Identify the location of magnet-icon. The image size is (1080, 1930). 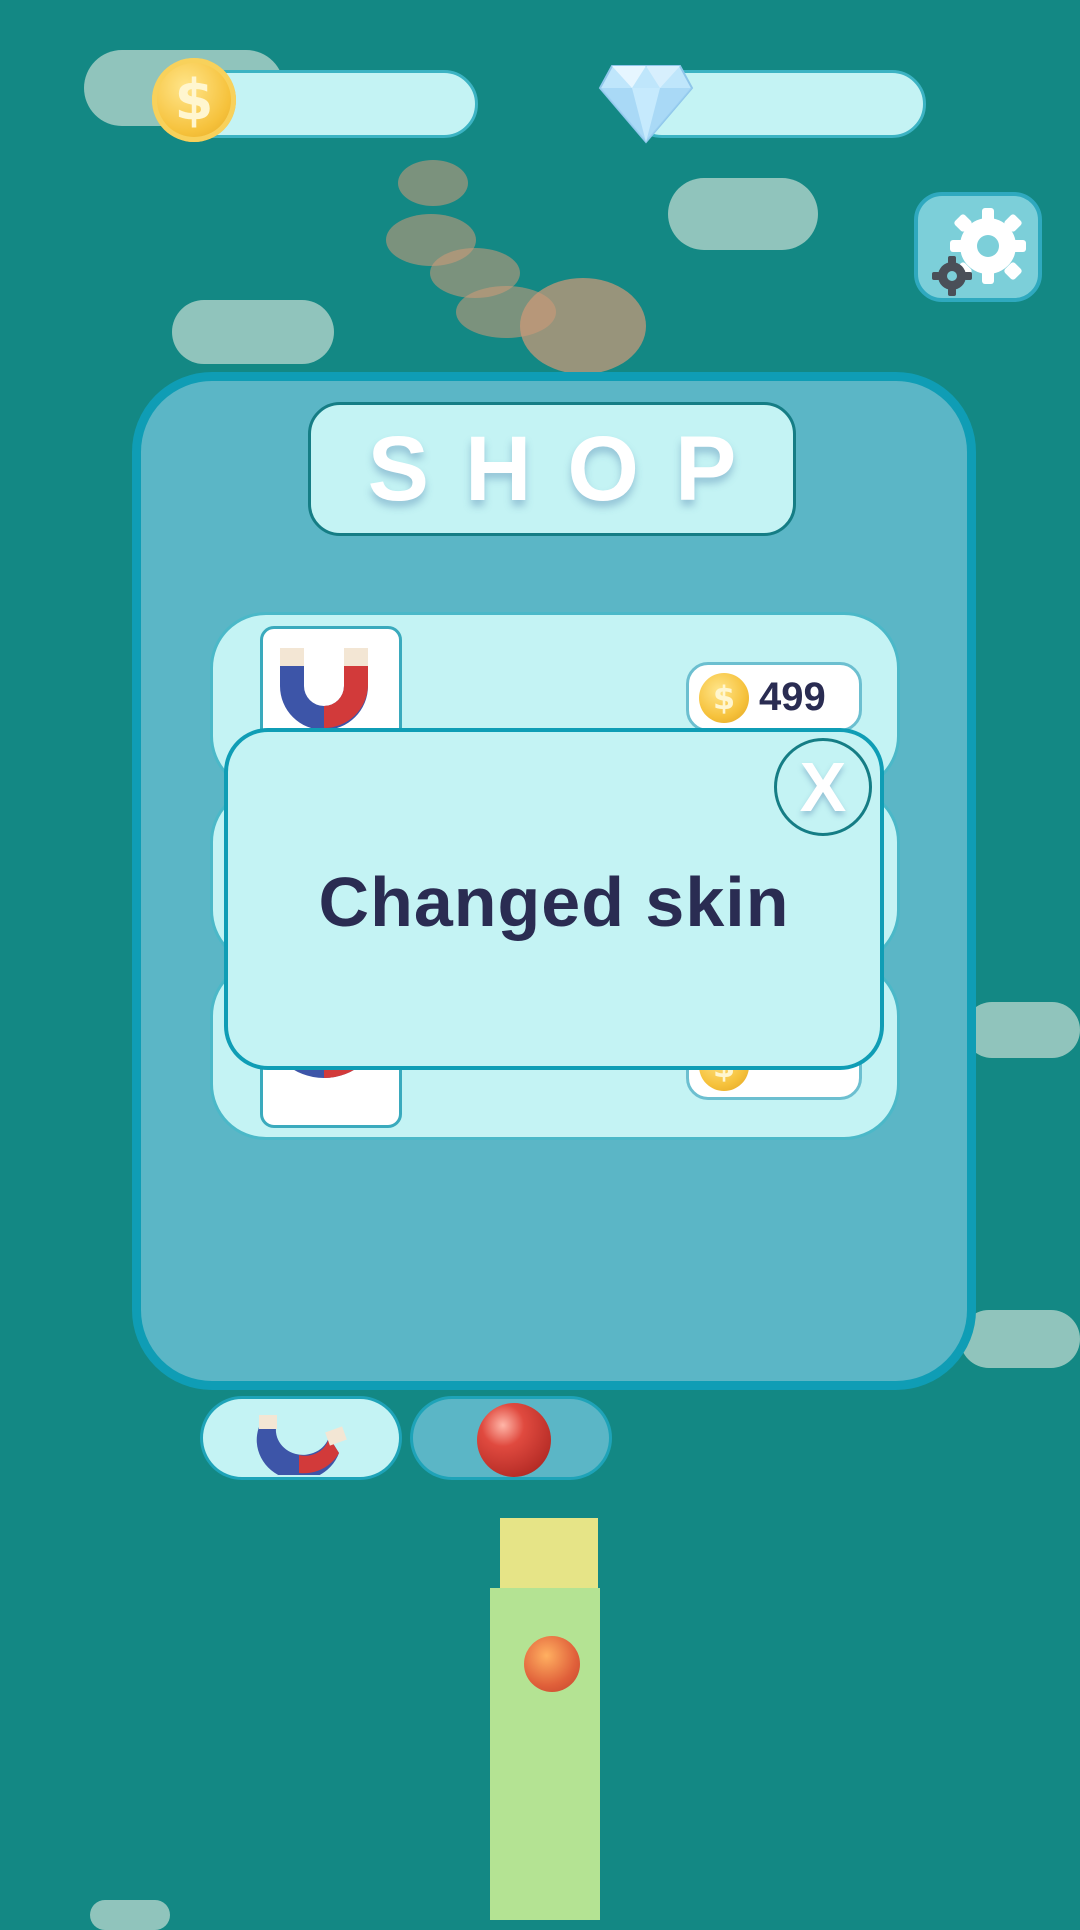
(301, 1445).